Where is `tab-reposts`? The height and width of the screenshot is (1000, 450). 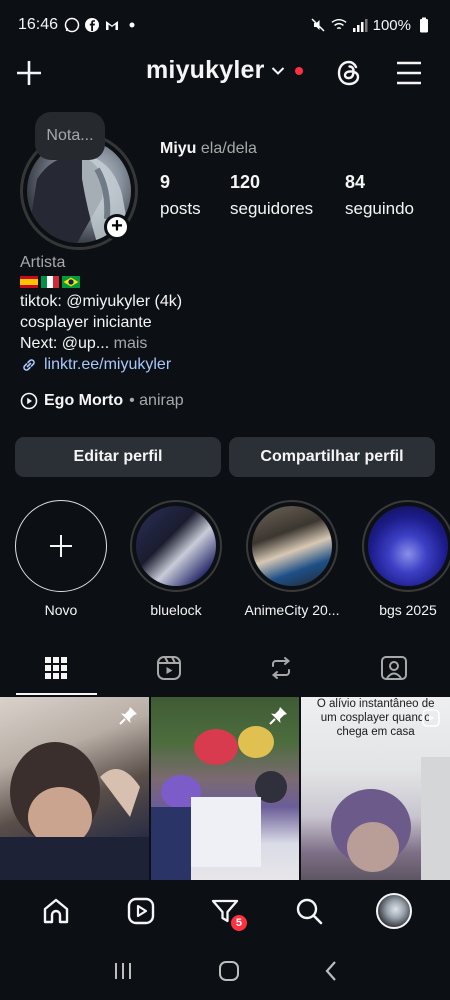
tab-reposts is located at coordinates (281, 668).